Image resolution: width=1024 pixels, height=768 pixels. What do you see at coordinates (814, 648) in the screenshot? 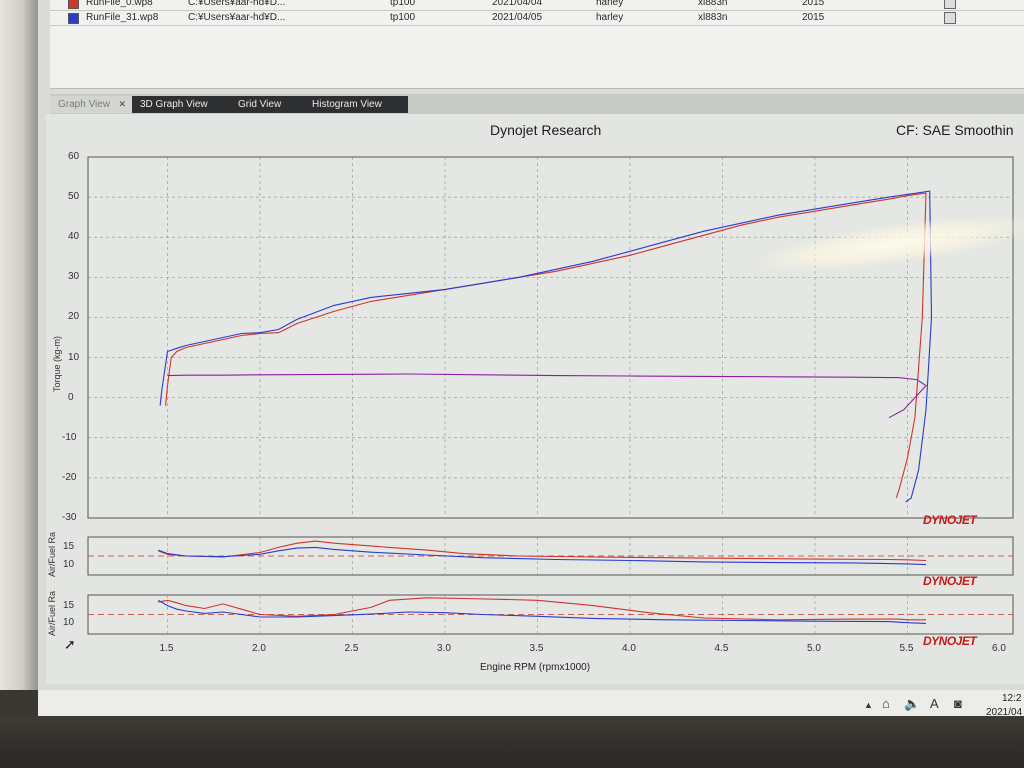
I see `x-tick-label: 5.0` at bounding box center [814, 648].